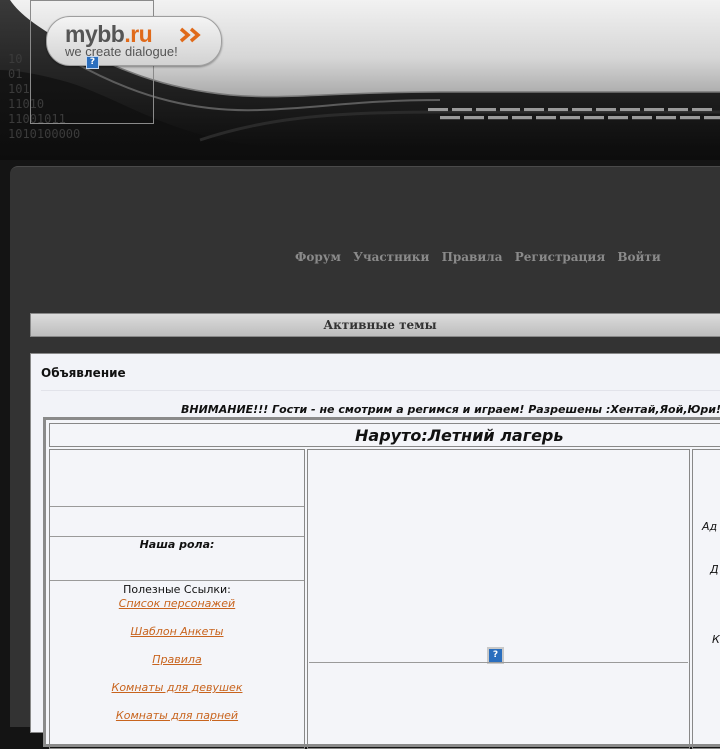 This screenshot has width=720, height=749. Describe the element at coordinates (560, 257) in the screenshot. I see `nav-register: Регистрация` at that location.